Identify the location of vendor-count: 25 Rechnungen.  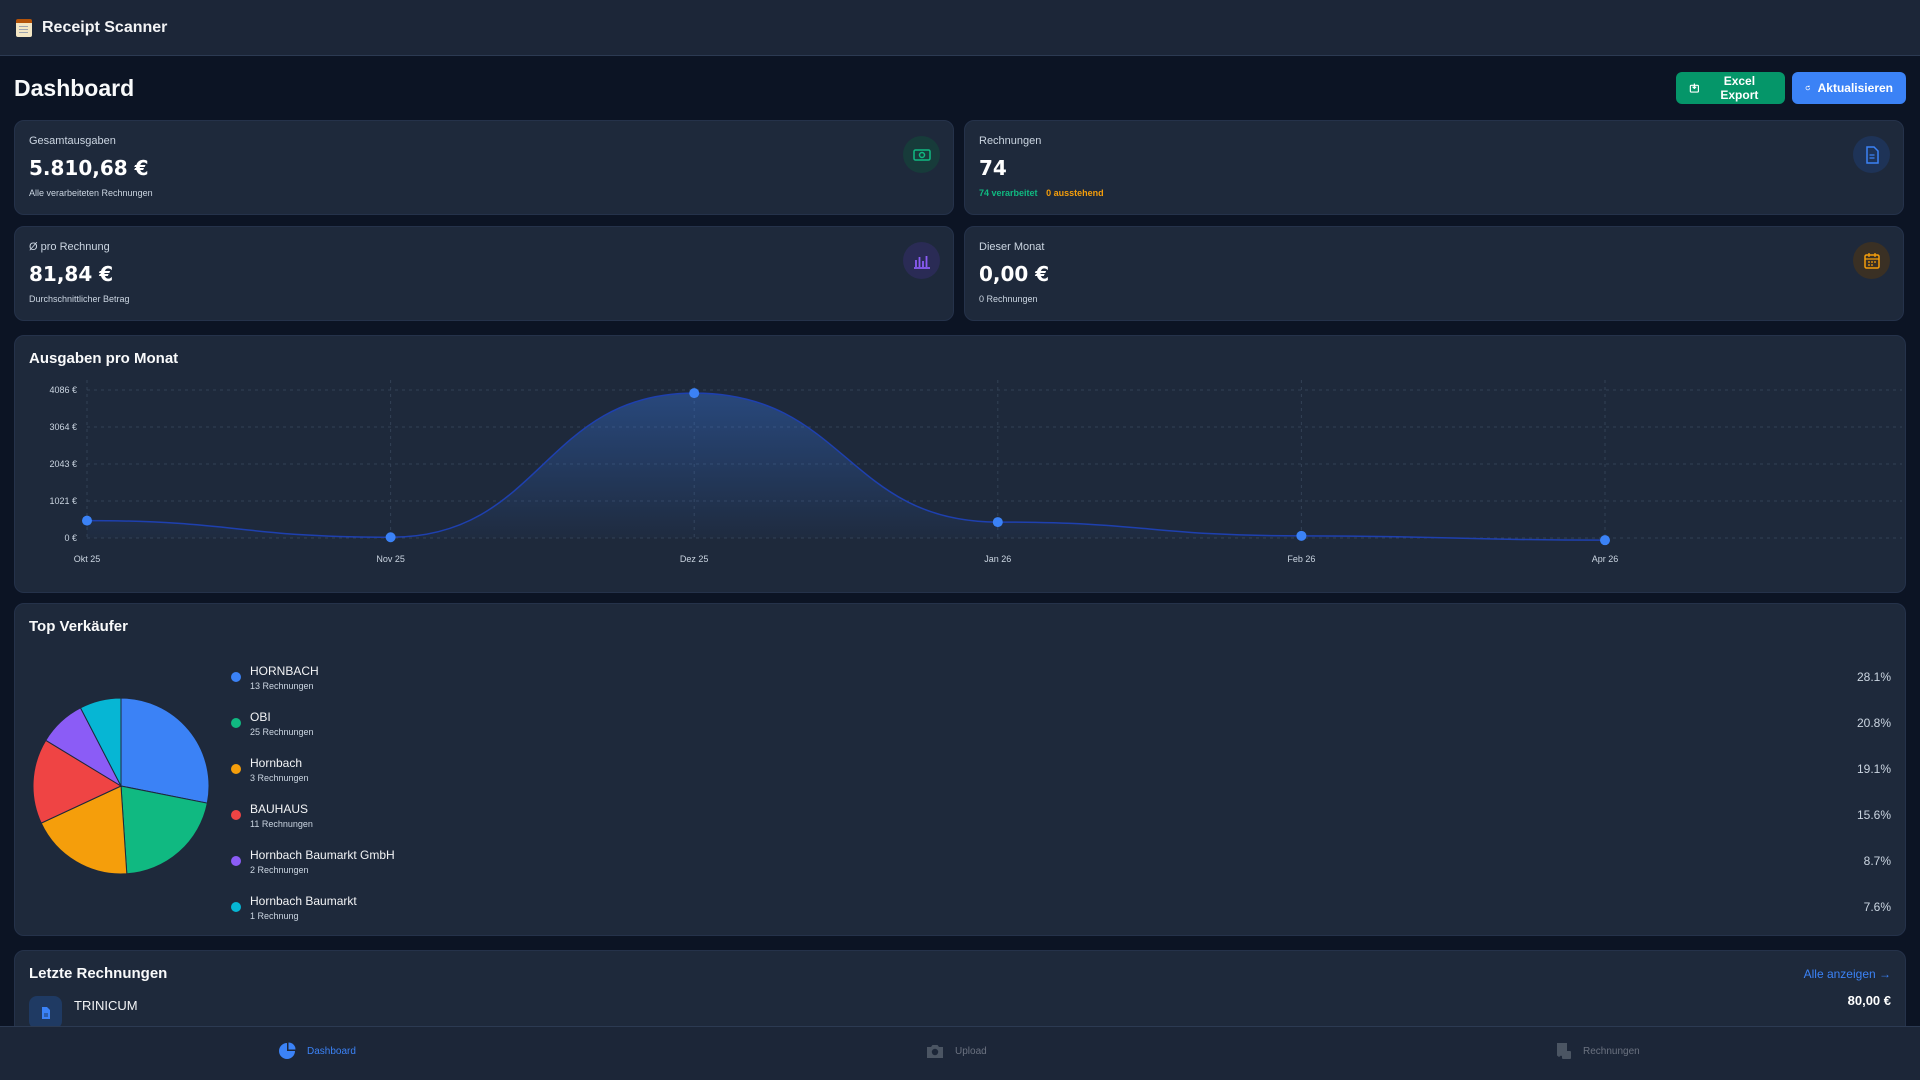
(282, 731).